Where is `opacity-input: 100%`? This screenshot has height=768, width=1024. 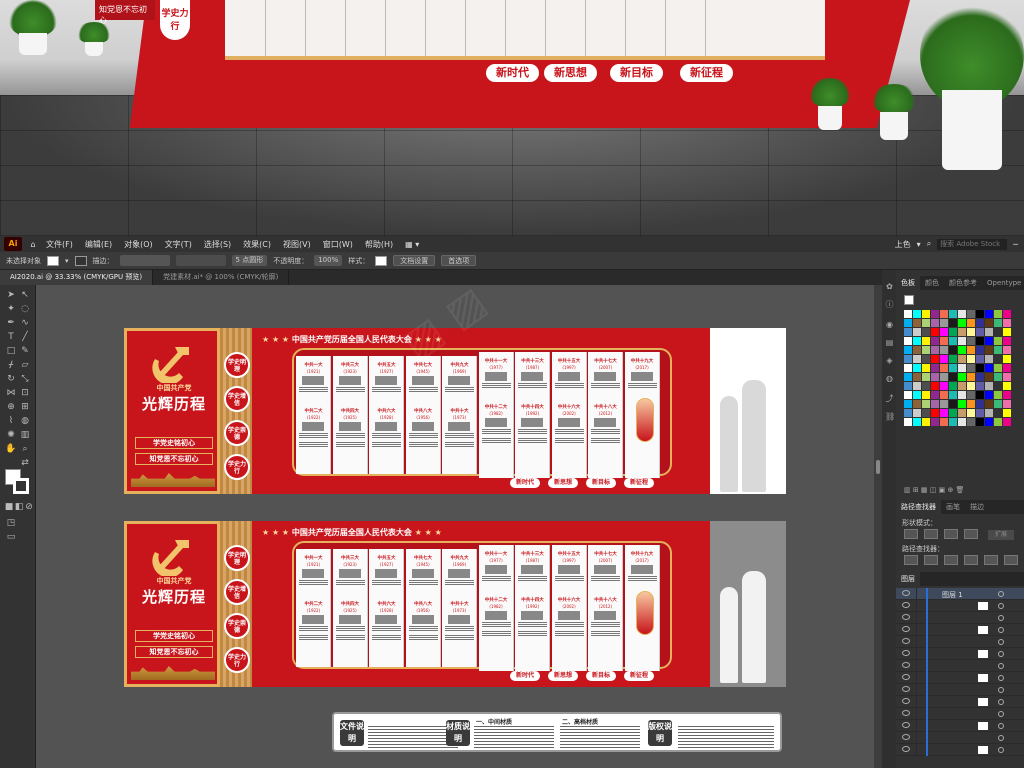
opacity-input: 100% is located at coordinates (328, 260).